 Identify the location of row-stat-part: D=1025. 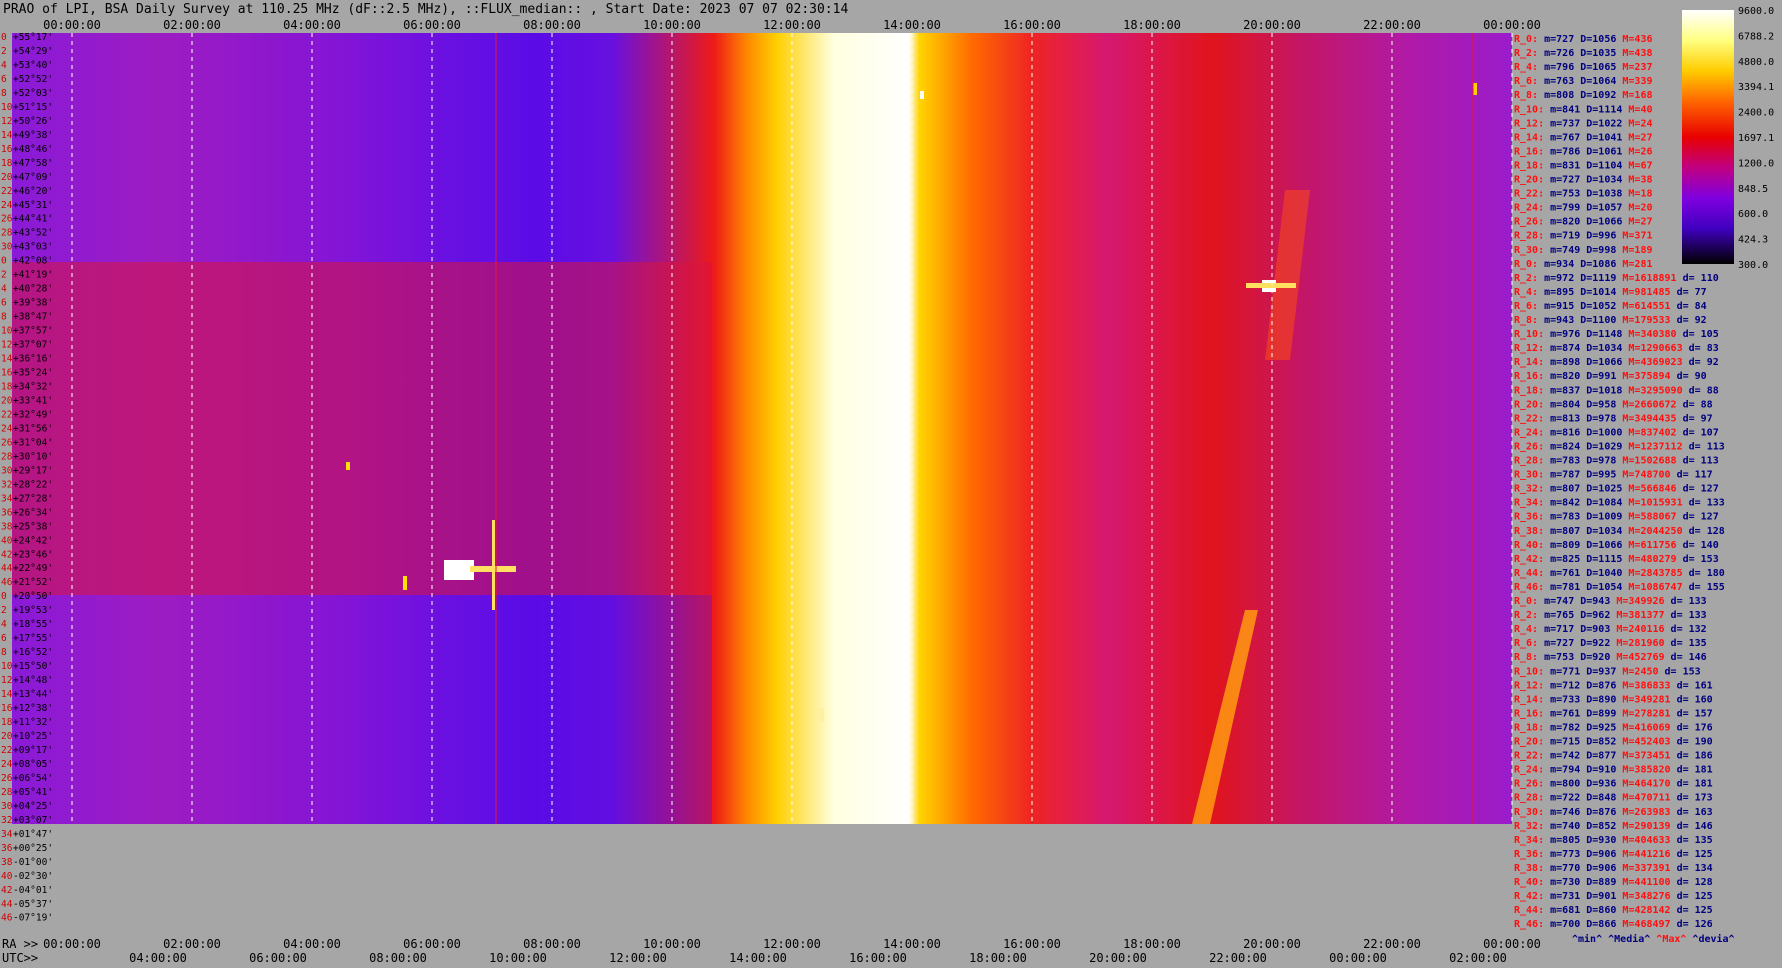
(1601, 489).